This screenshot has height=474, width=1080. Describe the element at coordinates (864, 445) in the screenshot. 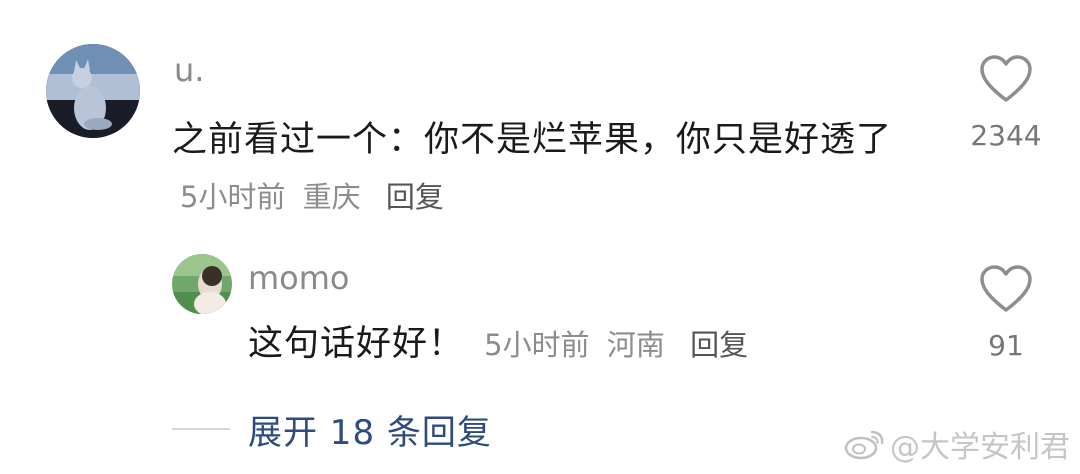

I see `weibo-logo-icon` at that location.